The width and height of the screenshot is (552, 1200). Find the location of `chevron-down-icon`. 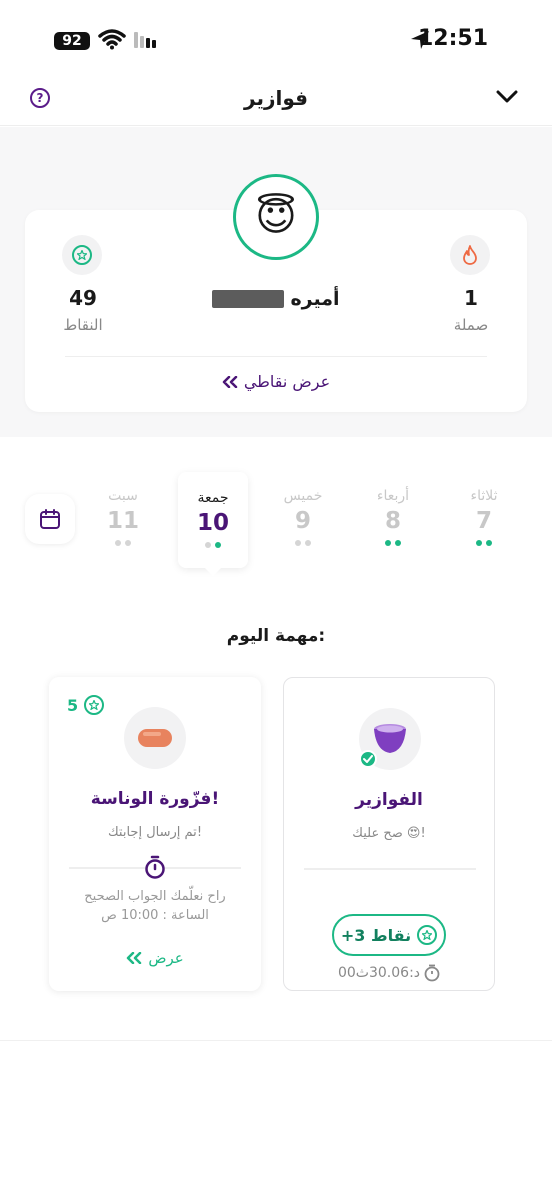

chevron-down-icon is located at coordinates (507, 97).